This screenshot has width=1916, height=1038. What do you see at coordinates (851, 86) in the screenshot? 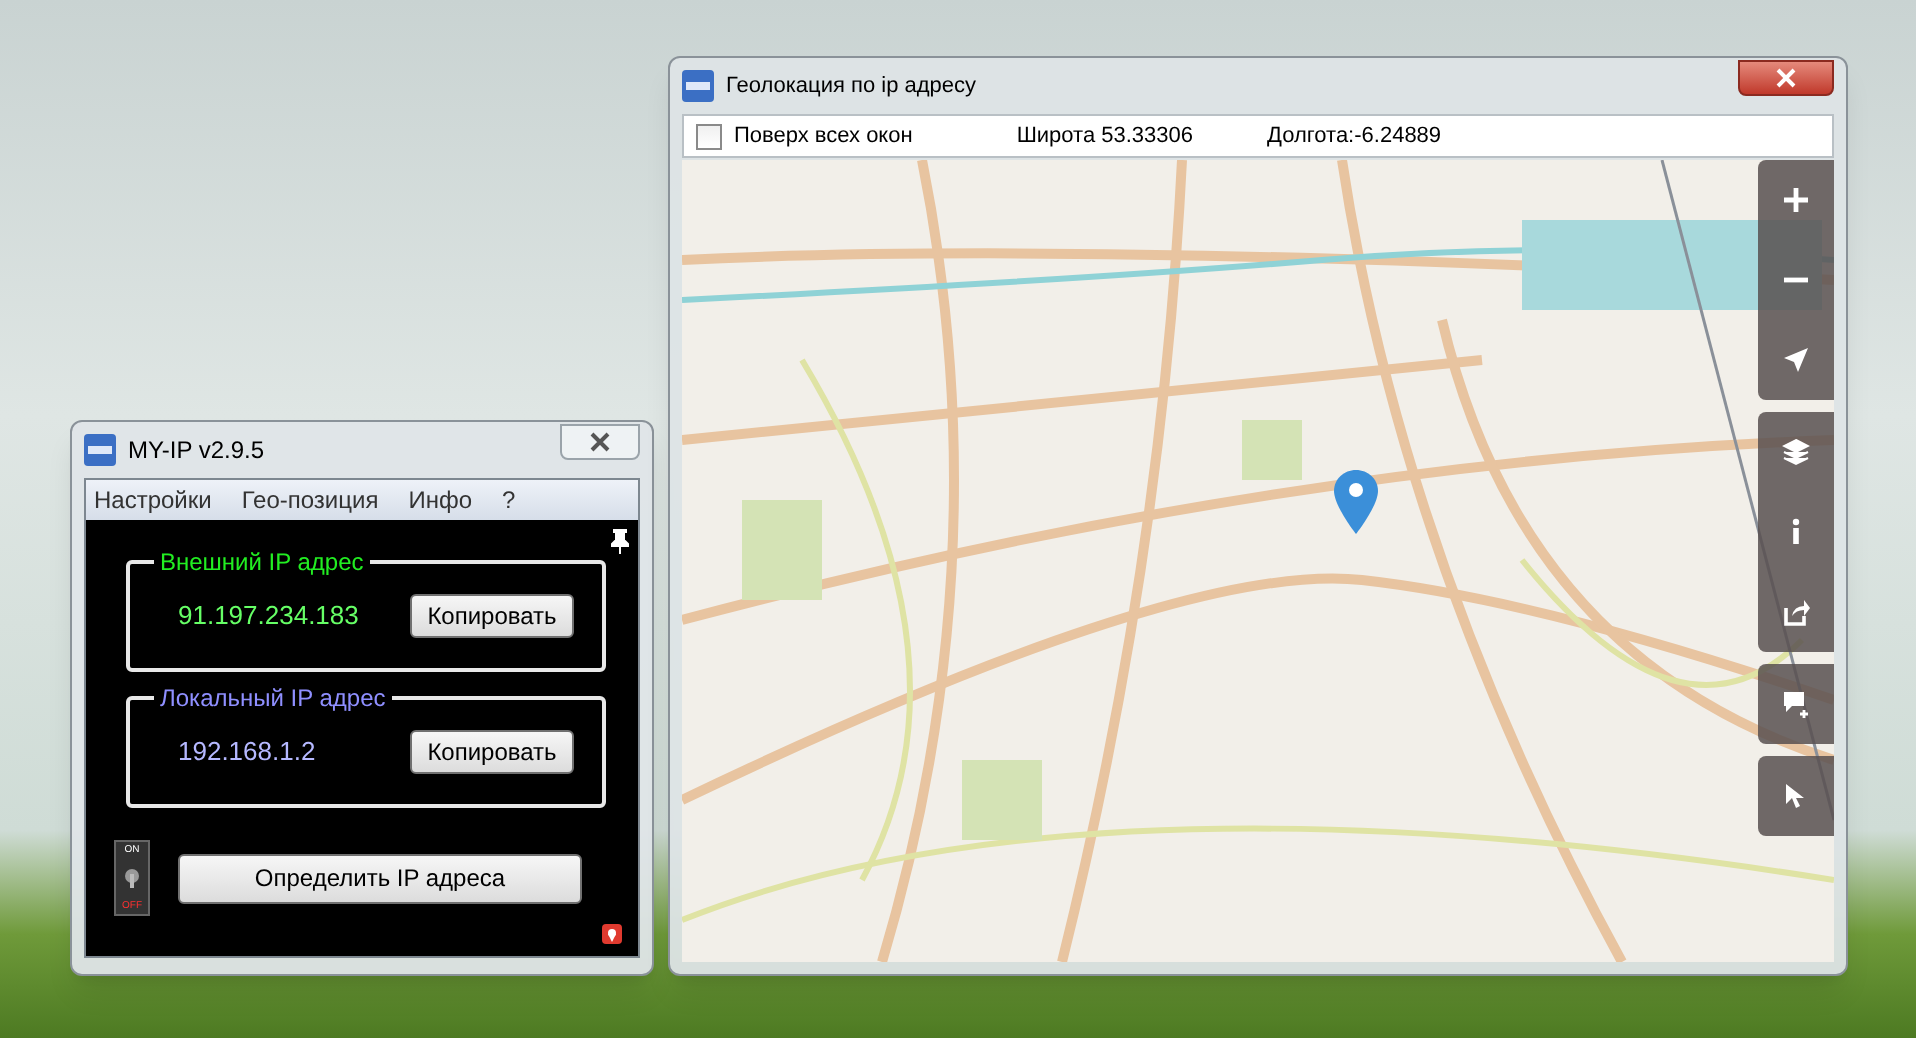
I see `window-title: Геолокация по ip адресу` at bounding box center [851, 86].